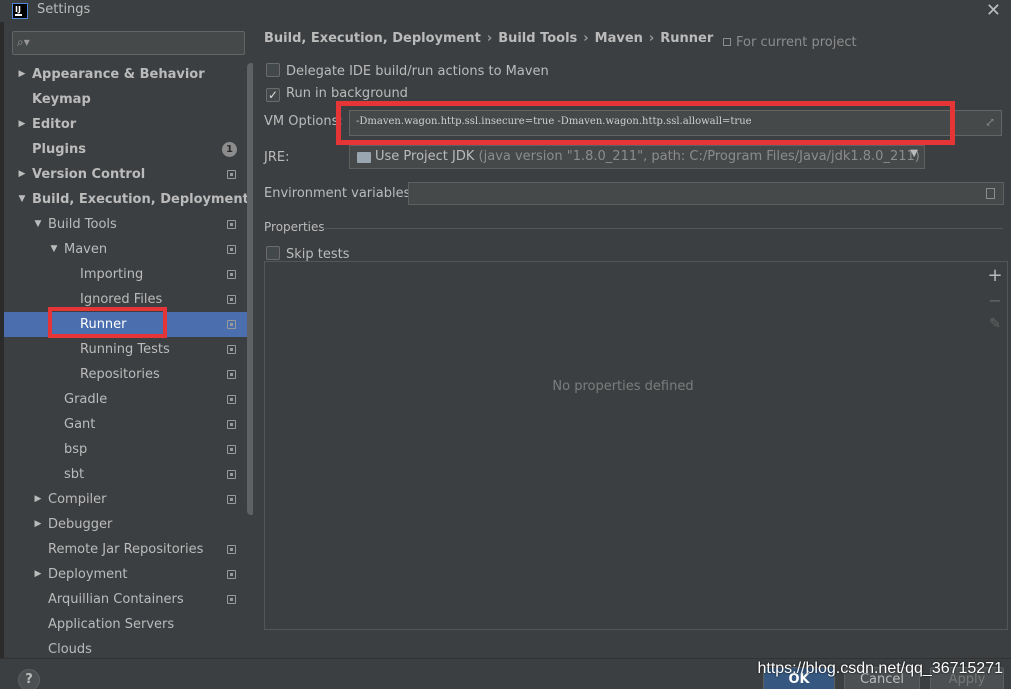  Describe the element at coordinates (128, 374) in the screenshot. I see `sidebar-item-repositories: Repositories` at that location.